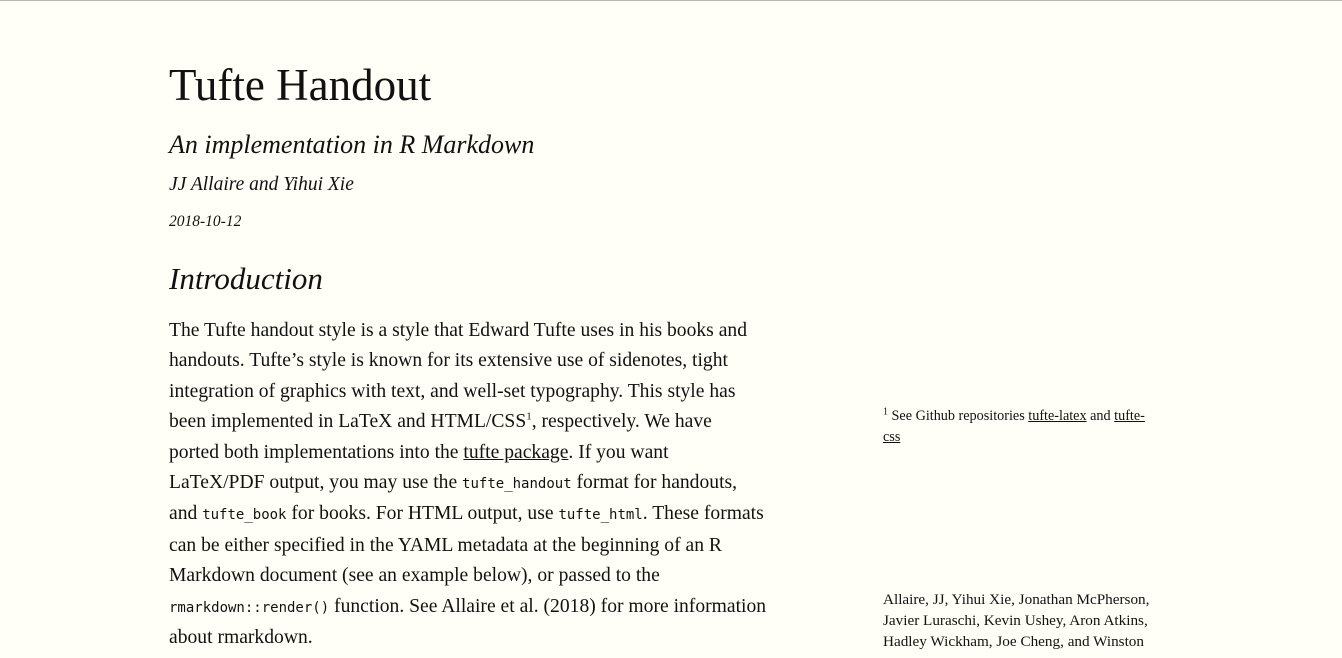  I want to click on section-heading-introduction: Introduction, so click(246, 278).